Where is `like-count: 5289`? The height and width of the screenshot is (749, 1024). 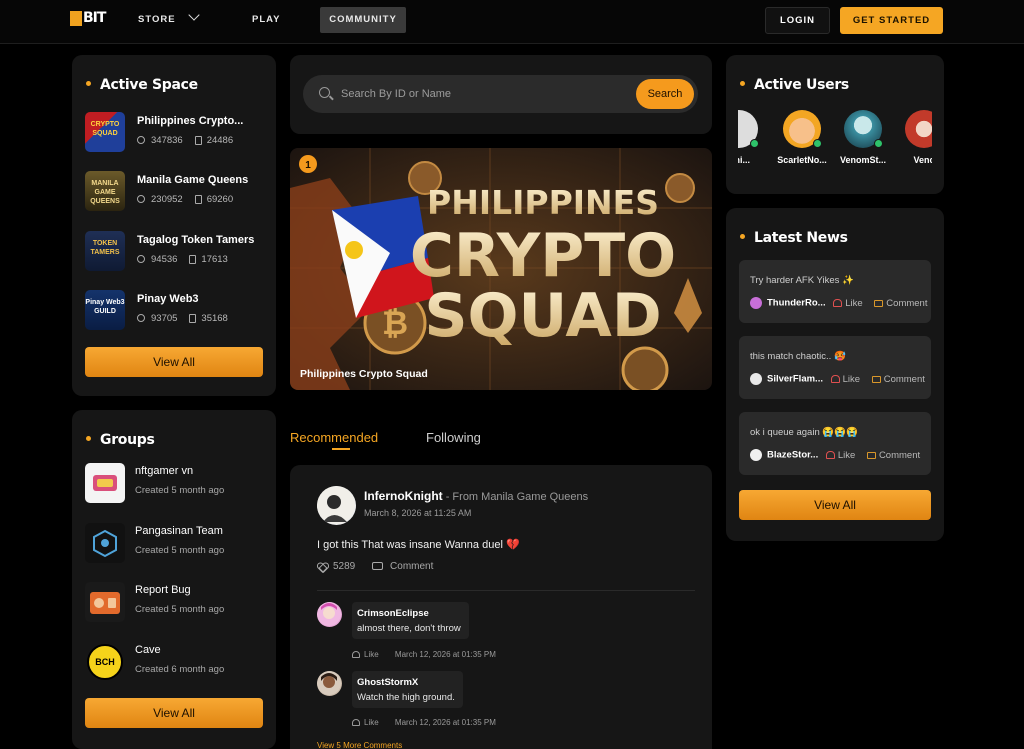
like-count: 5289 is located at coordinates (344, 566).